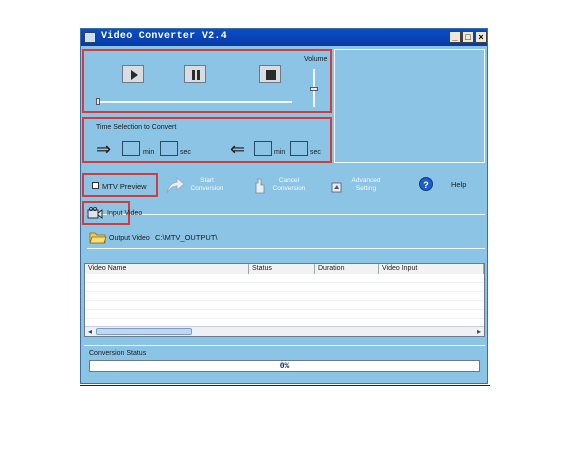 This screenshot has height=455, width=568. I want to click on time-selection-title: Time Selection to Convert, so click(136, 127).